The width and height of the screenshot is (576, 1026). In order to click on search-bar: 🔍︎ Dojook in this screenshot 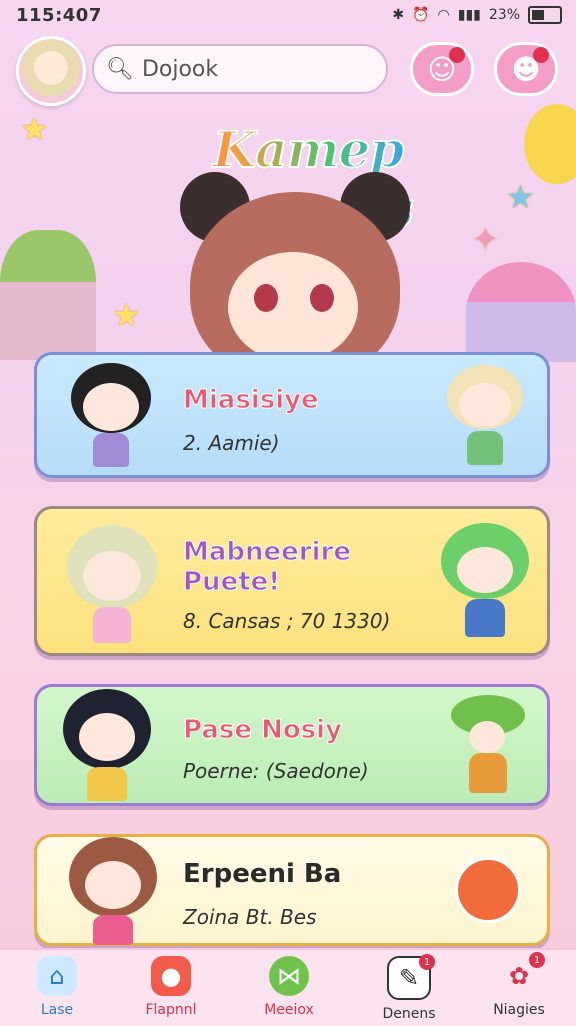, I will do `click(240, 69)`.